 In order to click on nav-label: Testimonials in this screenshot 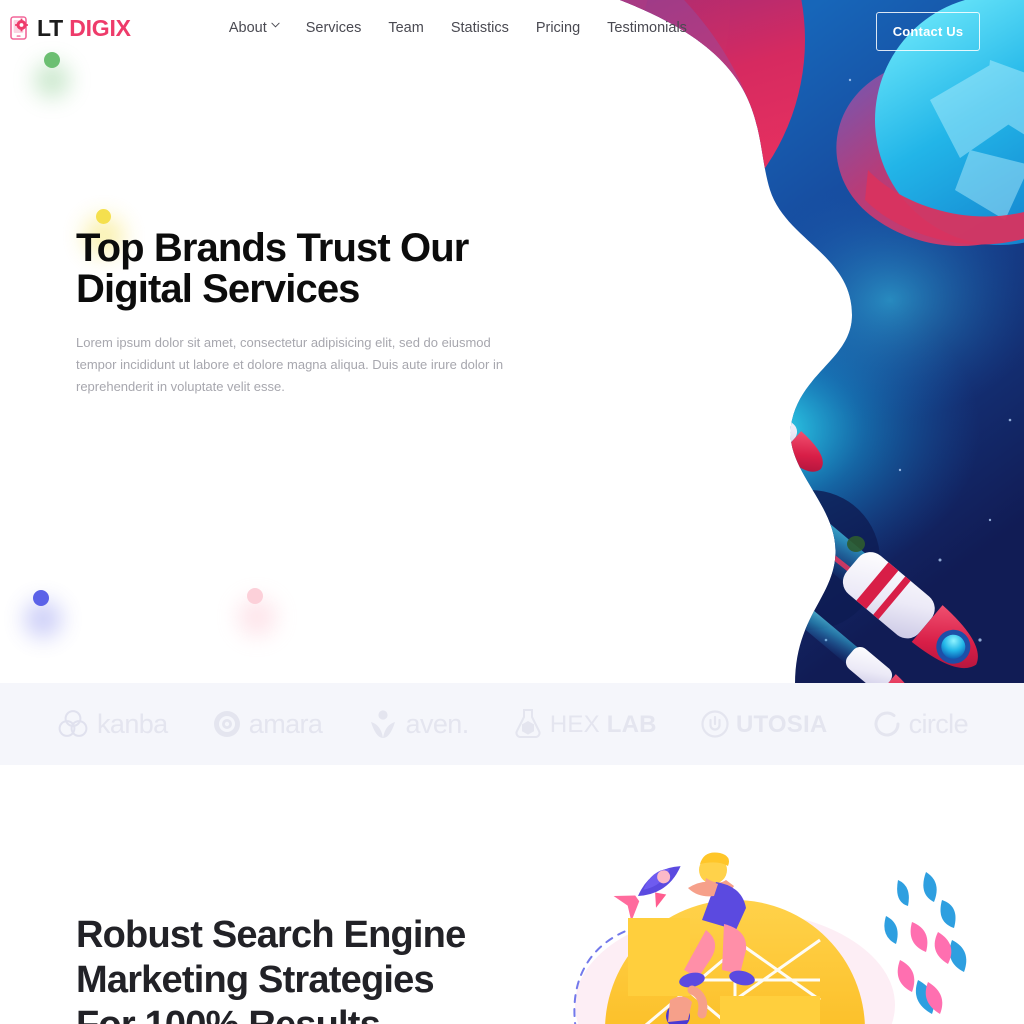, I will do `click(647, 28)`.